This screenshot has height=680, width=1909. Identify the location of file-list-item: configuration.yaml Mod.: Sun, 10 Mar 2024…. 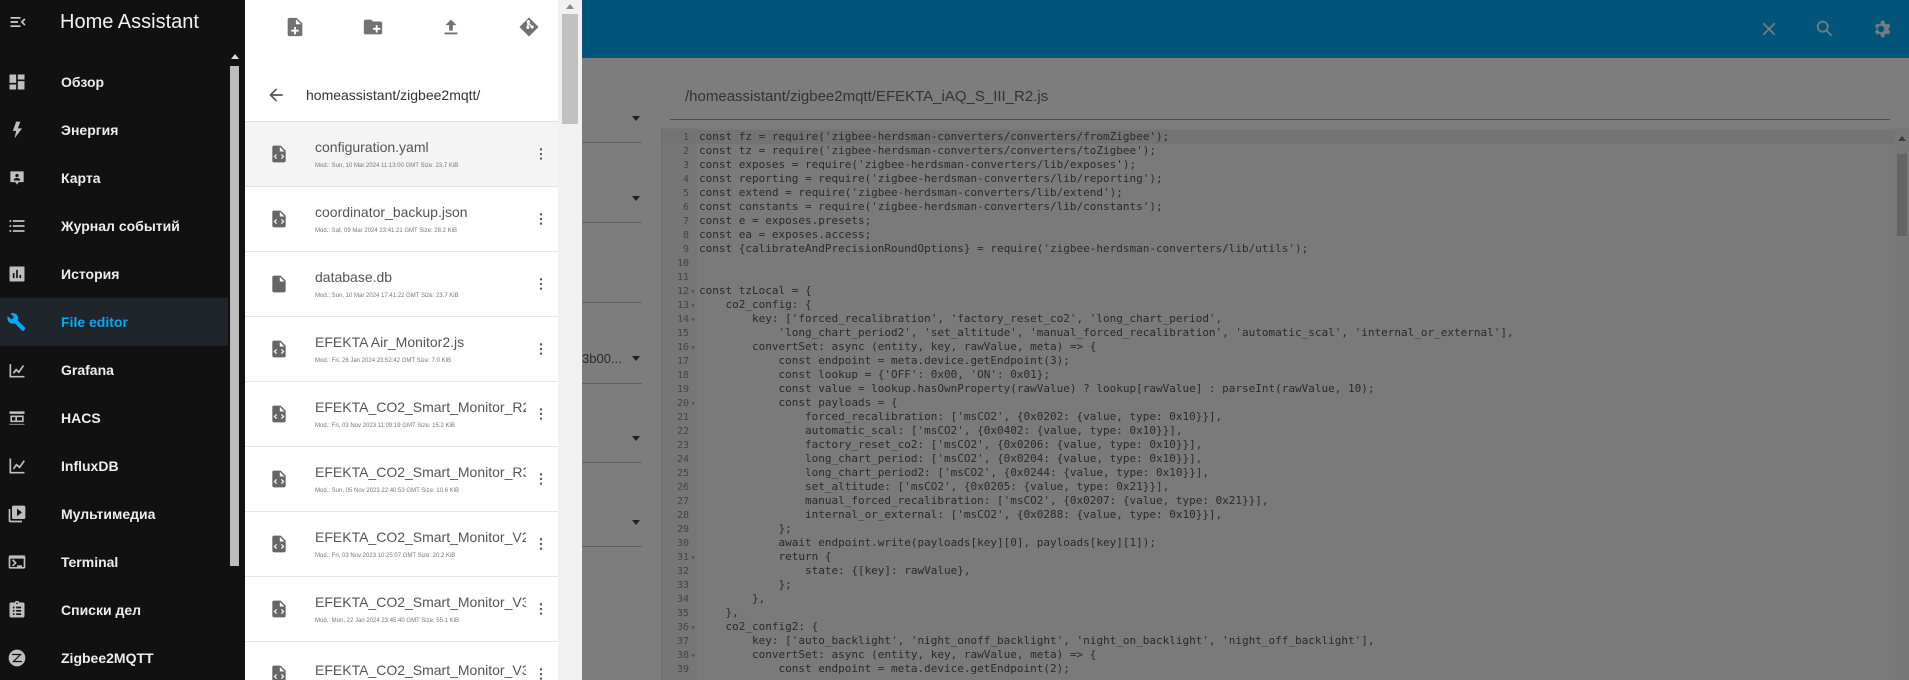
(401, 154).